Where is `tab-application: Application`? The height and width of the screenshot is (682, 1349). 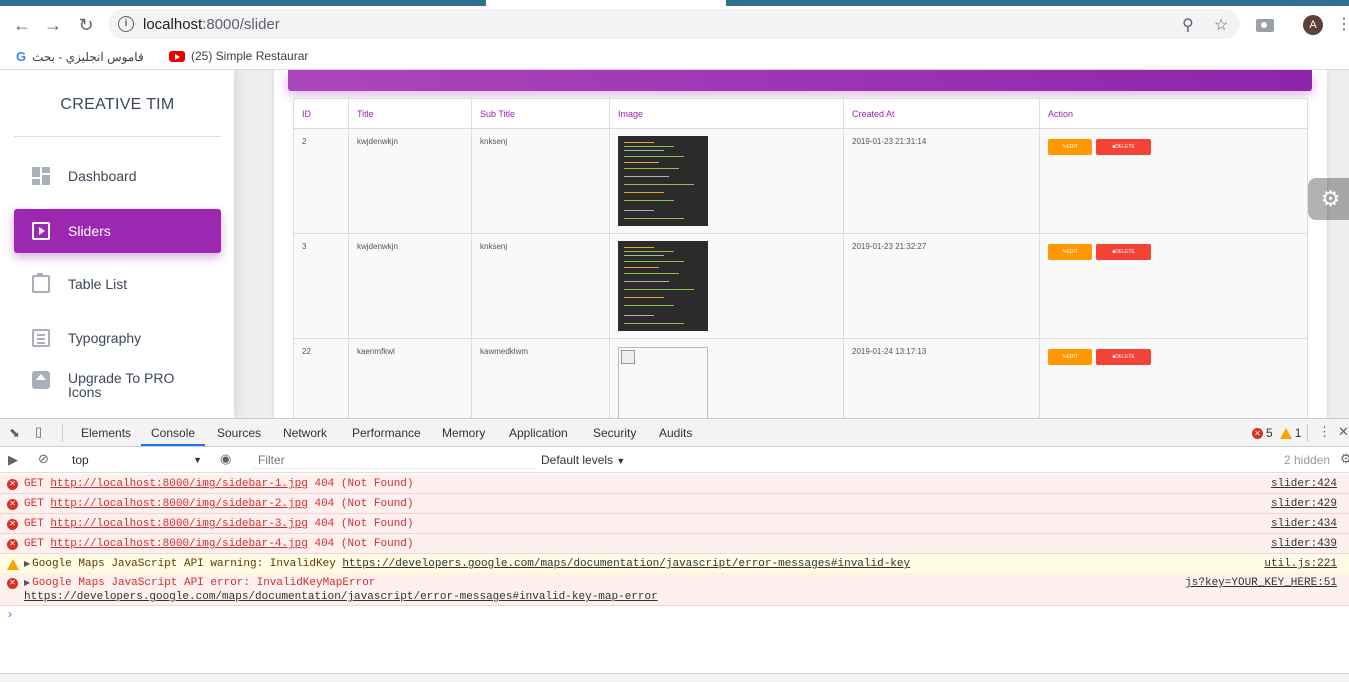
tab-application: Application is located at coordinates (538, 433).